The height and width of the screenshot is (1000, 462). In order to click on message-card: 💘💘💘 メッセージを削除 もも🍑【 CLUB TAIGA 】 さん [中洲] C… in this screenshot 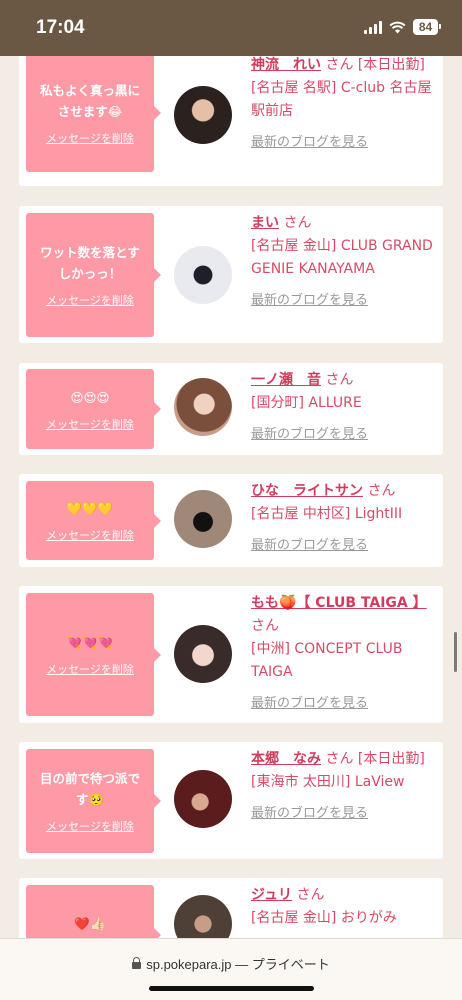, I will do `click(231, 654)`.